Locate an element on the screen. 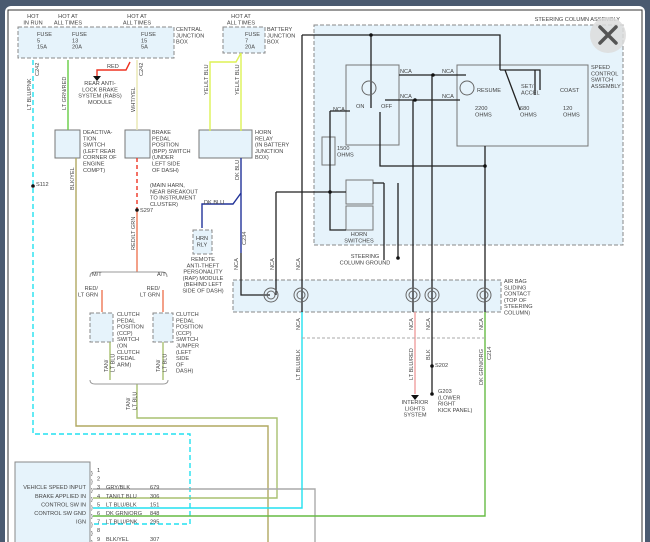  label-line: REAR ANTI- is located at coordinates (100, 84).